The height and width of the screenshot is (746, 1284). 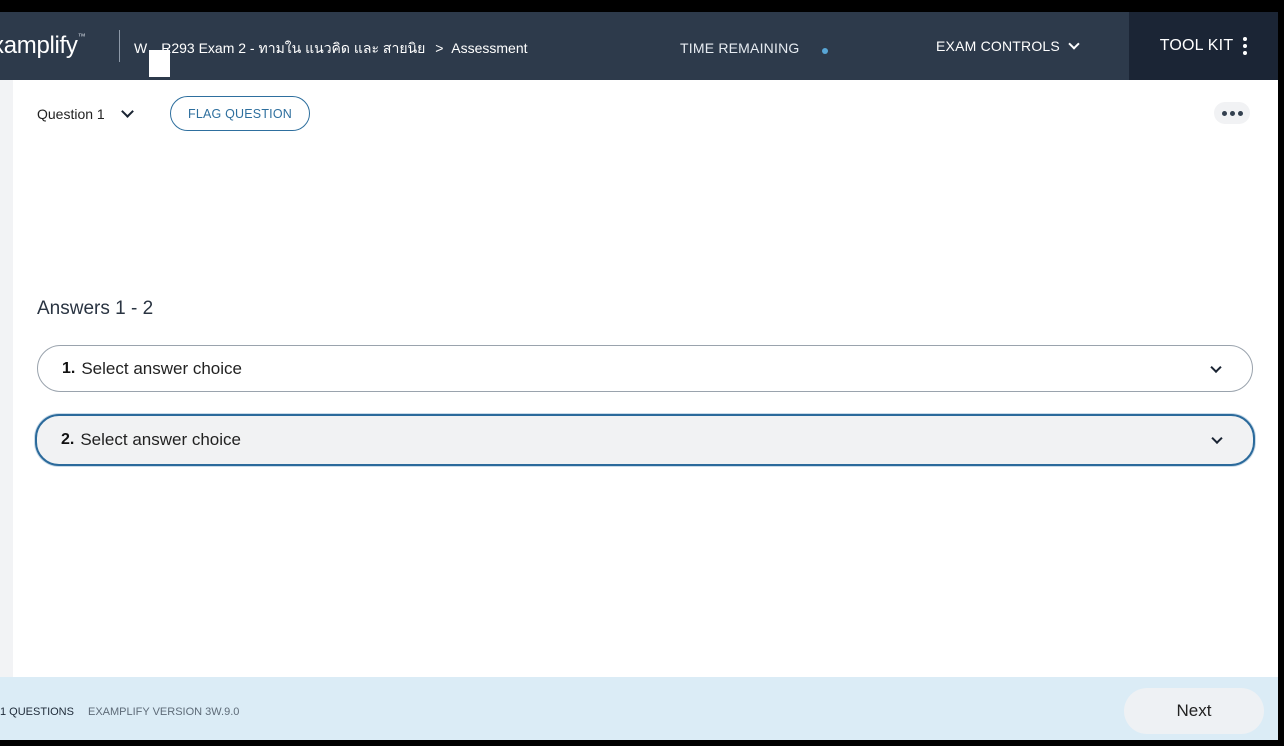 I want to click on header-divider, so click(x=119, y=46).